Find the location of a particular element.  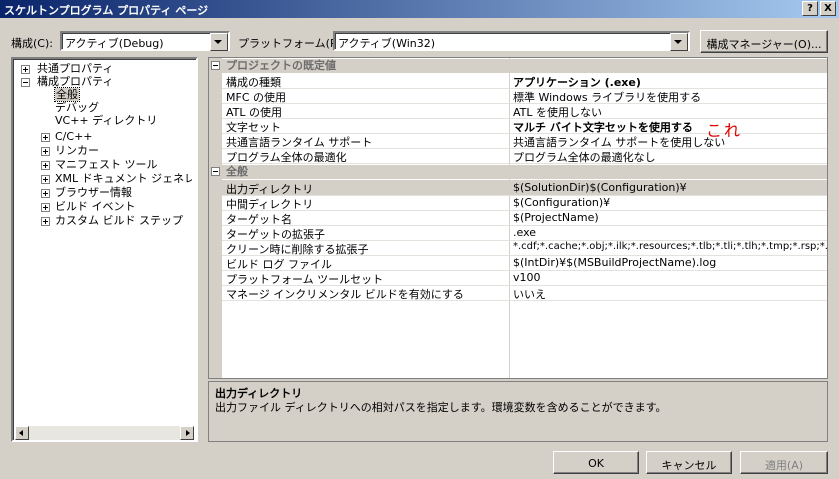

property-row: MFC の使用 標準 Windows ライブラリを使用する is located at coordinates (524, 96).